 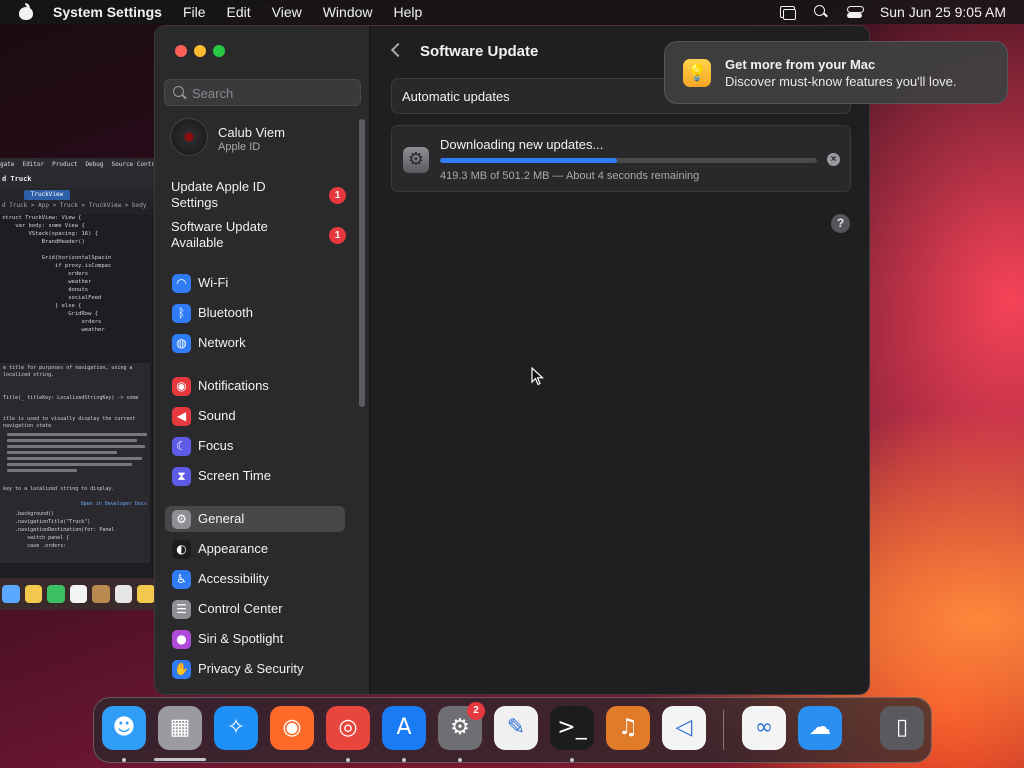 What do you see at coordinates (348, 728) in the screenshot?
I see `chrome-icon: ◎` at bounding box center [348, 728].